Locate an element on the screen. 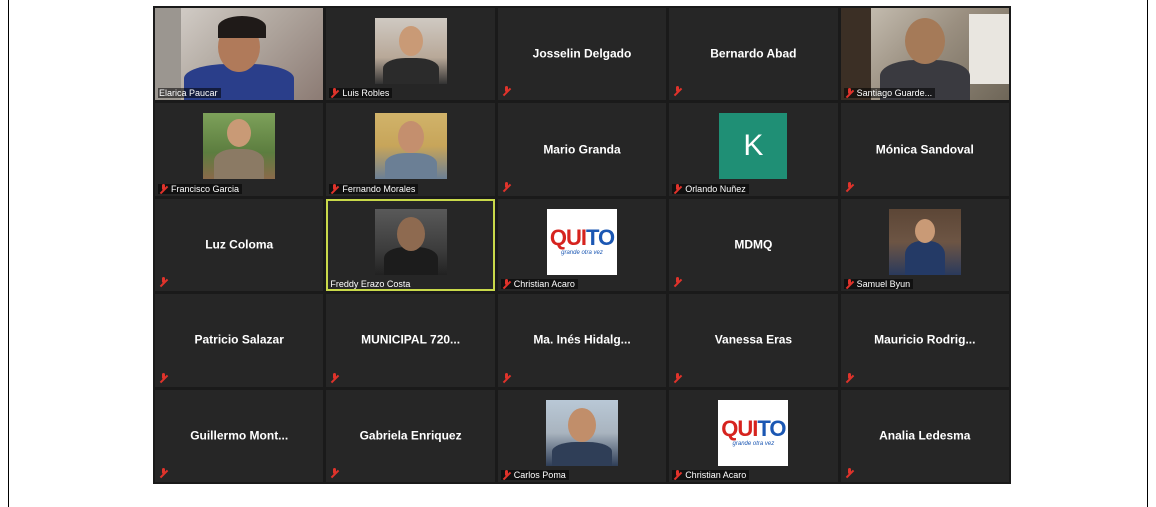  participant-tile: Patricio Salazar is located at coordinates (239, 340).